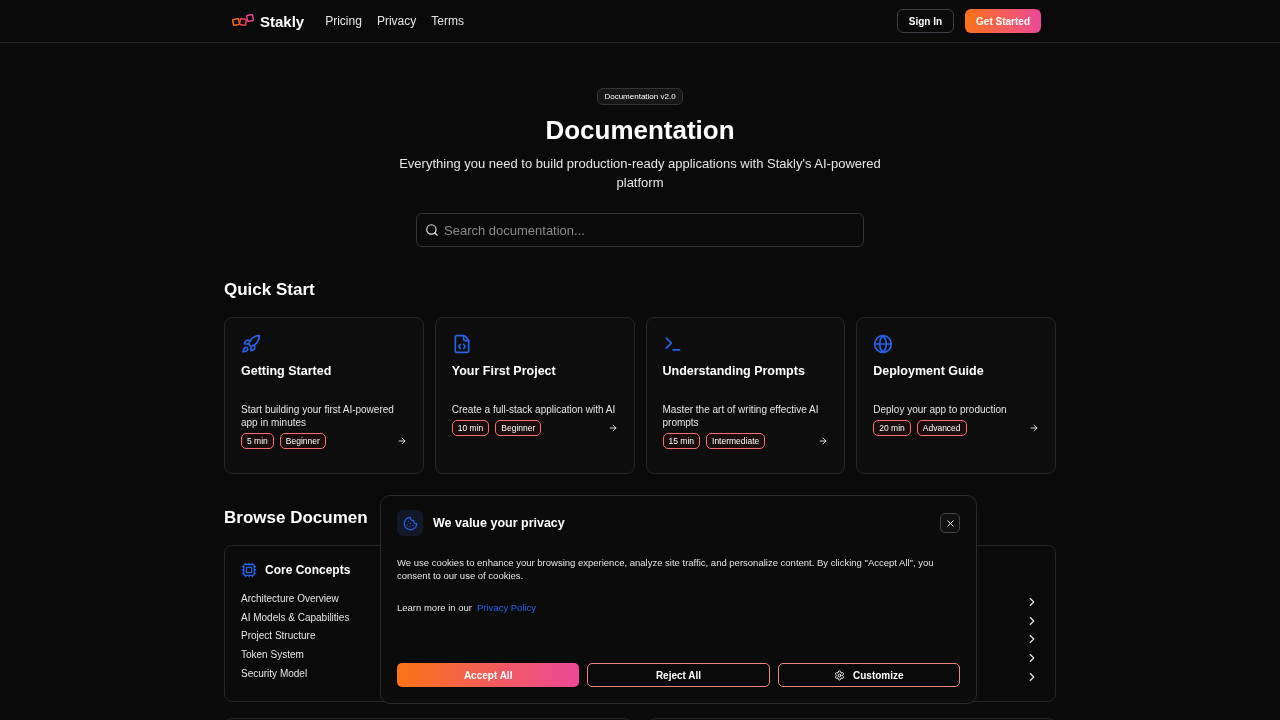 The height and width of the screenshot is (720, 1280). What do you see at coordinates (925, 21) in the screenshot?
I see `sign-in-button: Sign In` at bounding box center [925, 21].